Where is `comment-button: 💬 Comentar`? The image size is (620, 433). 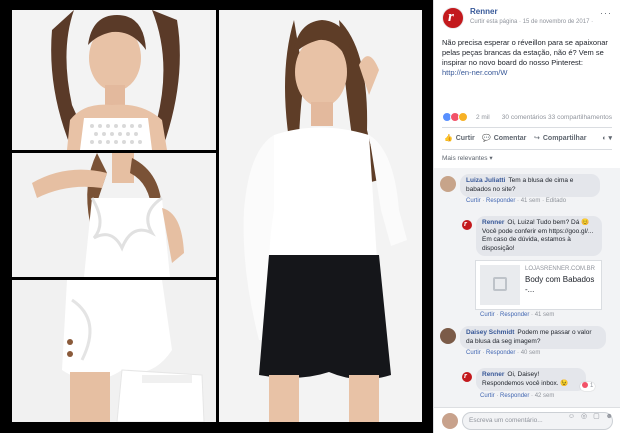 comment-button: 💬 Comentar is located at coordinates (504, 138).